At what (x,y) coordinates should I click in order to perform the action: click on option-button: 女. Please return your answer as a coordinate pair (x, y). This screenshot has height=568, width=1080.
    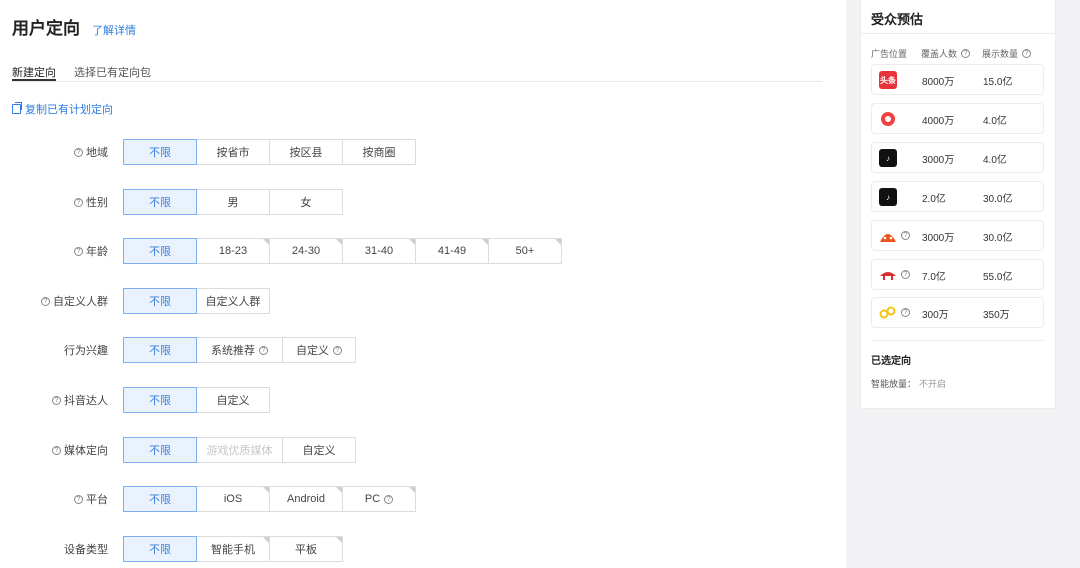
    Looking at the image, I should click on (306, 202).